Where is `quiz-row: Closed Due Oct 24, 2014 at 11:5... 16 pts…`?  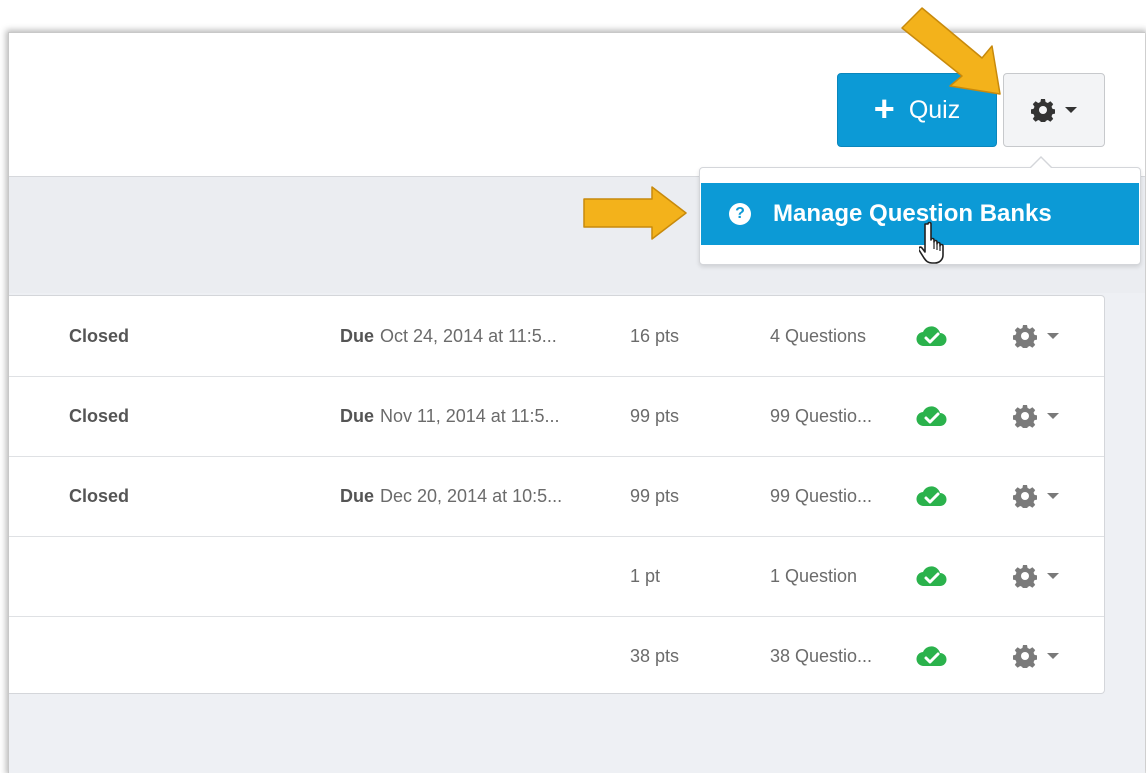
quiz-row: Closed Due Oct 24, 2014 at 11:5... 16 pts… is located at coordinates (556, 336).